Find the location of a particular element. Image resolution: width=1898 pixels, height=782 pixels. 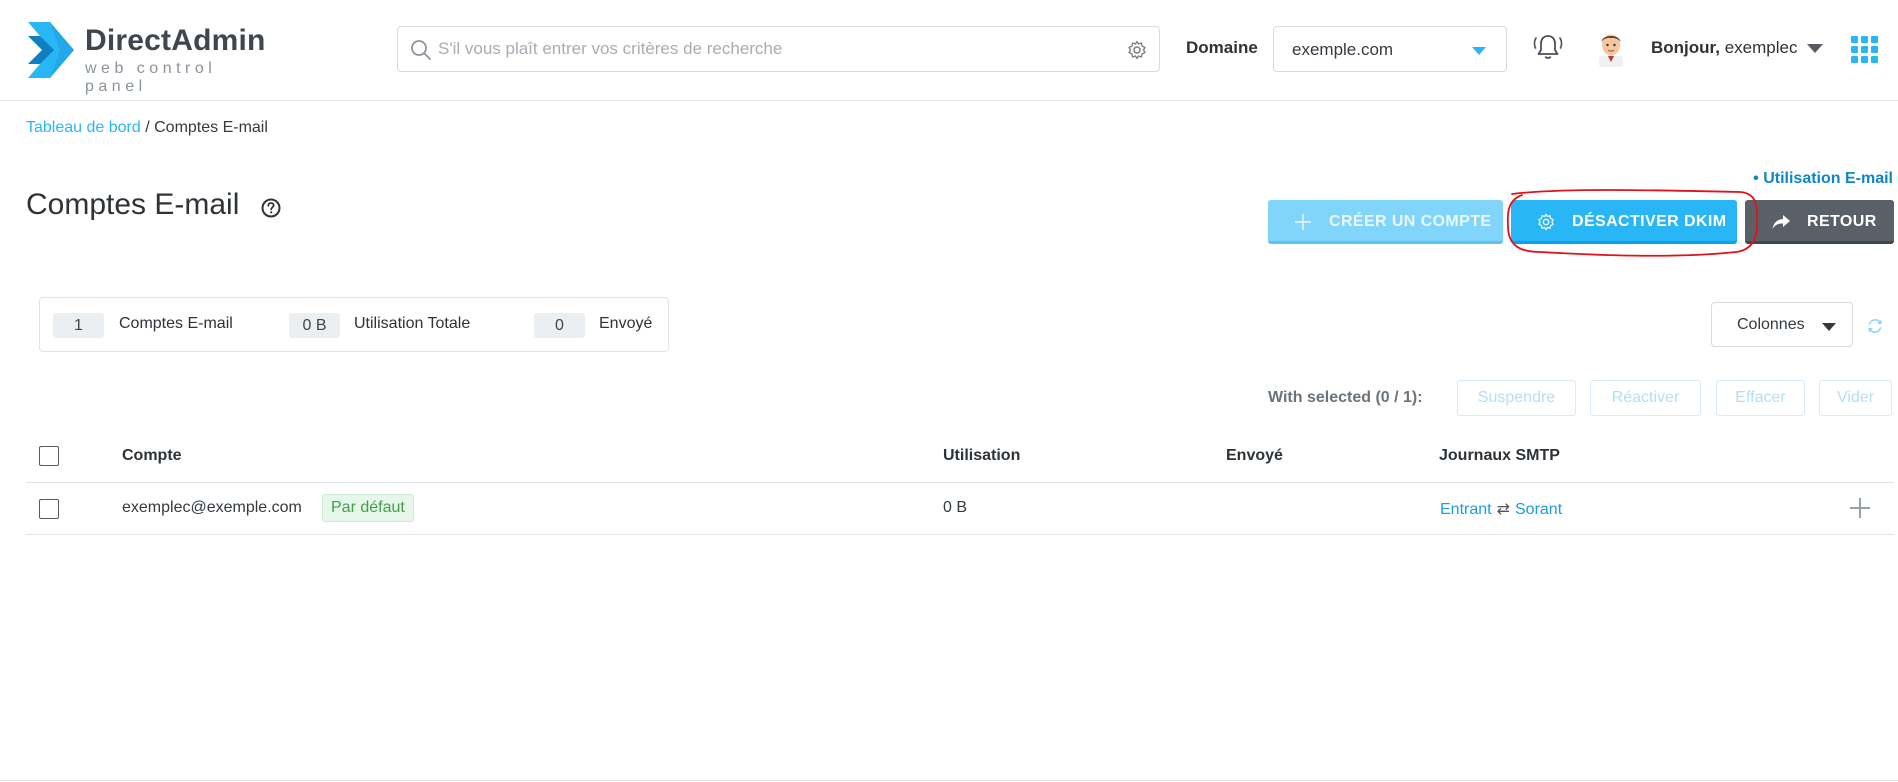

search-icon is located at coordinates (421, 50).